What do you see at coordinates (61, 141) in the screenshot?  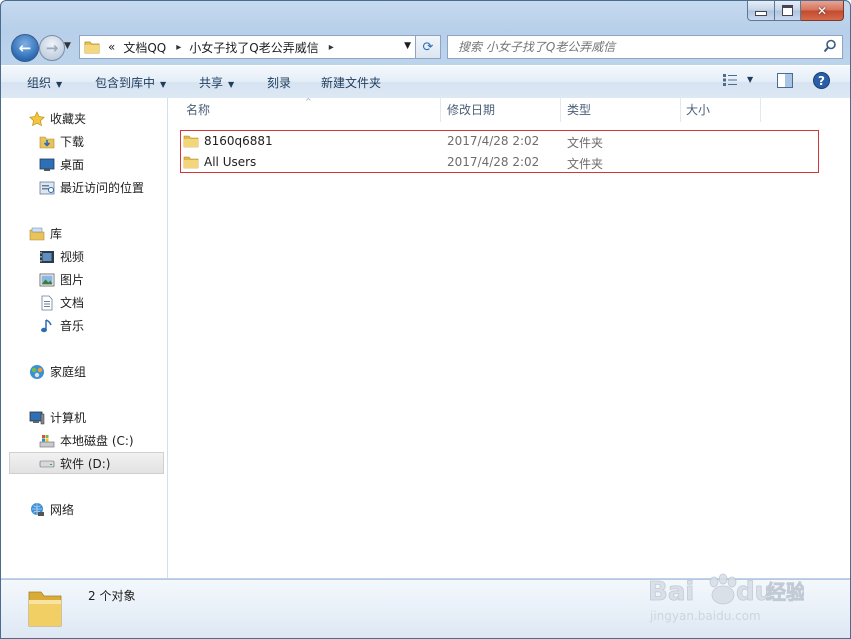 I see `nav-item-downloads: 下载` at bounding box center [61, 141].